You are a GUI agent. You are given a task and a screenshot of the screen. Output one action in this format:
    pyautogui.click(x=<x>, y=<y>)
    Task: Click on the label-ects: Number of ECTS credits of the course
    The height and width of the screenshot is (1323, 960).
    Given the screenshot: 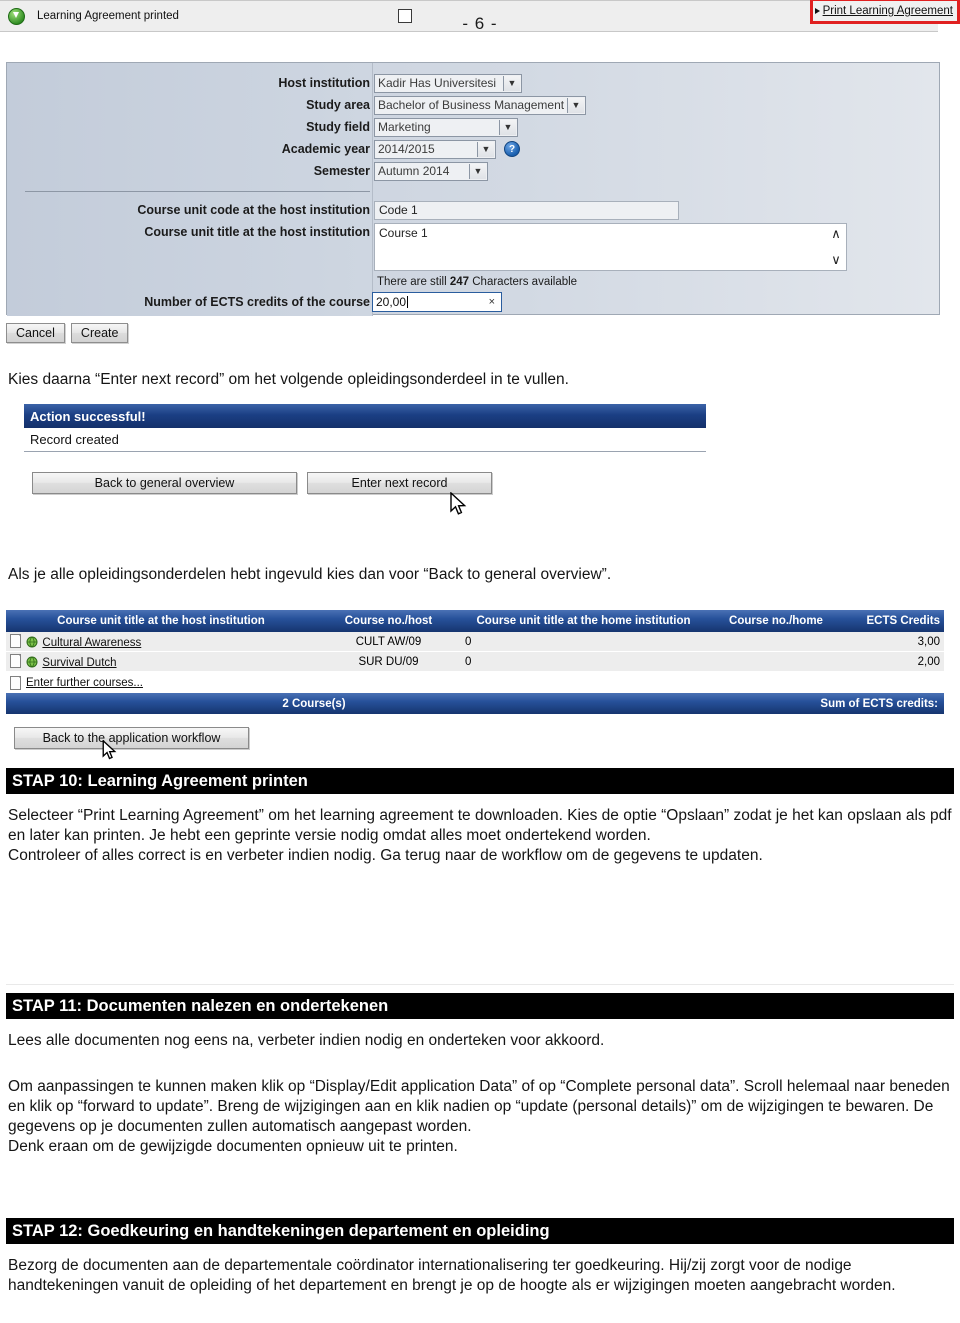 What is the action you would take?
    pyautogui.click(x=257, y=302)
    